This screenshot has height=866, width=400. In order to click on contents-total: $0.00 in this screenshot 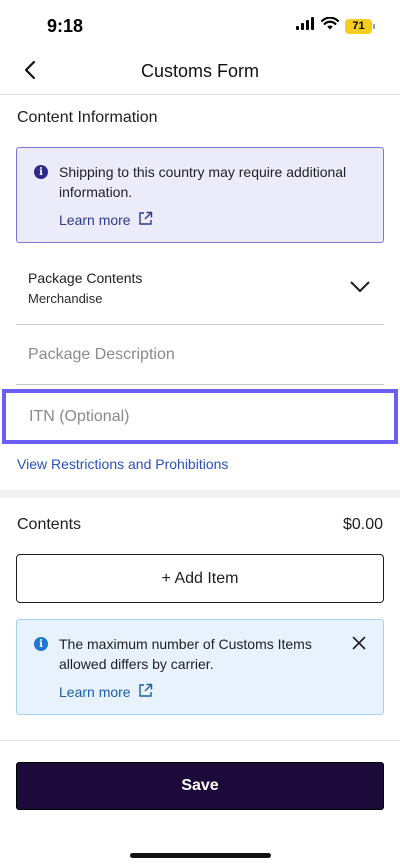, I will do `click(362, 524)`.